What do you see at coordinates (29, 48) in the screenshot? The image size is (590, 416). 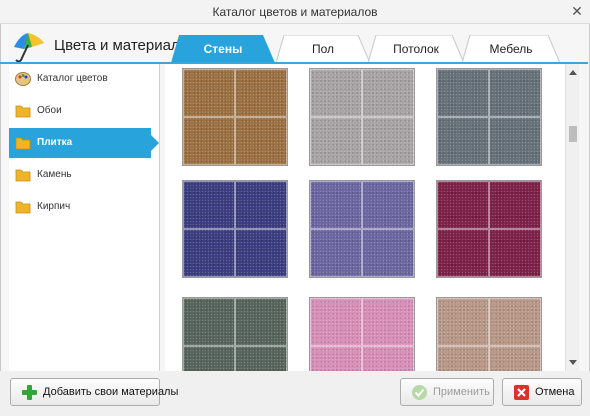 I see `umbrella-logo-icon` at bounding box center [29, 48].